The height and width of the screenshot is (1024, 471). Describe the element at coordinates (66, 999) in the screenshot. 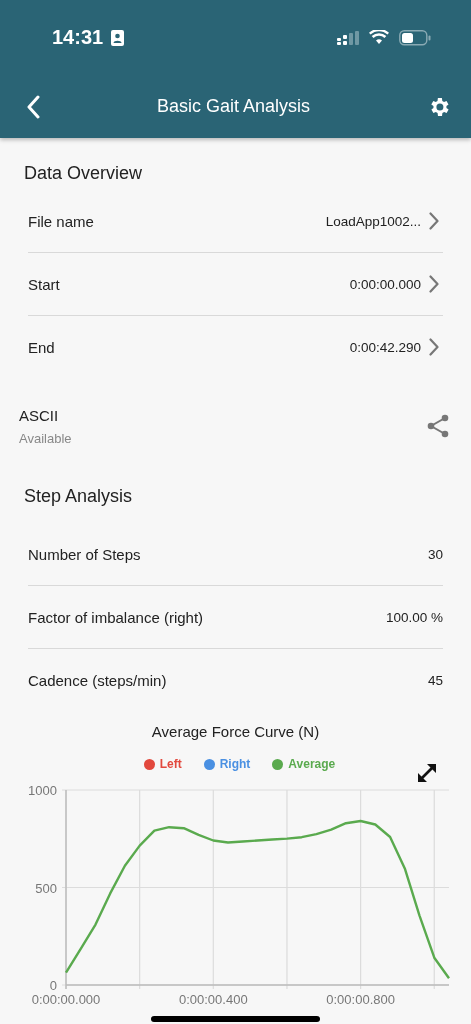

I see `x-tick-label: 0:00:00.000` at that location.